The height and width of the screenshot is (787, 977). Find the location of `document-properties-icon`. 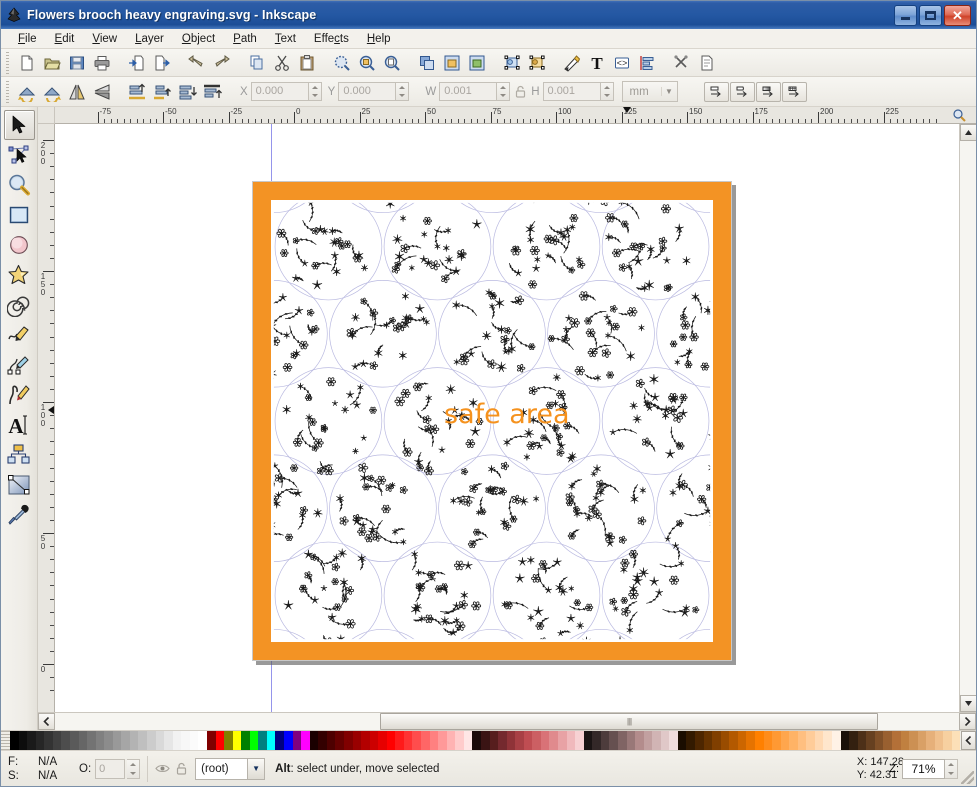

document-properties-icon is located at coordinates (706, 63).